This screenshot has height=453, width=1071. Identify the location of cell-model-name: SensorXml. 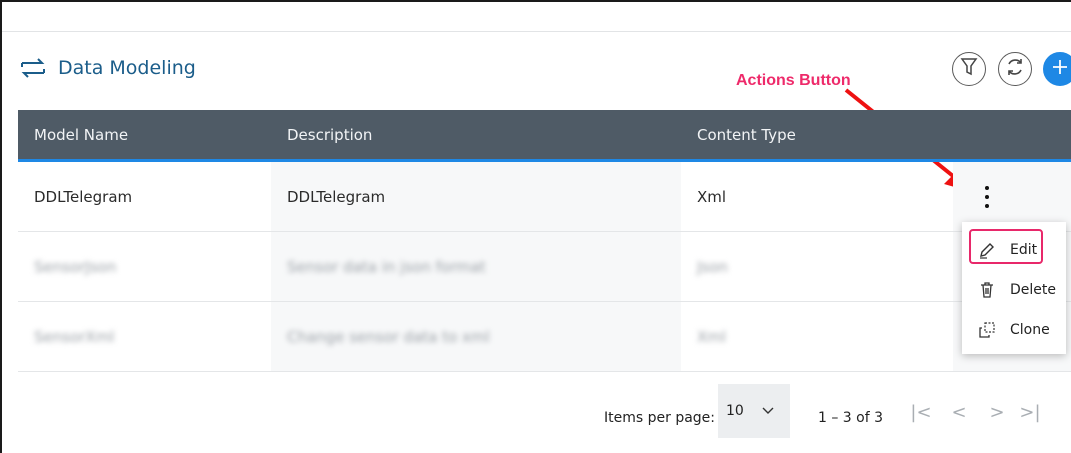
(74, 336).